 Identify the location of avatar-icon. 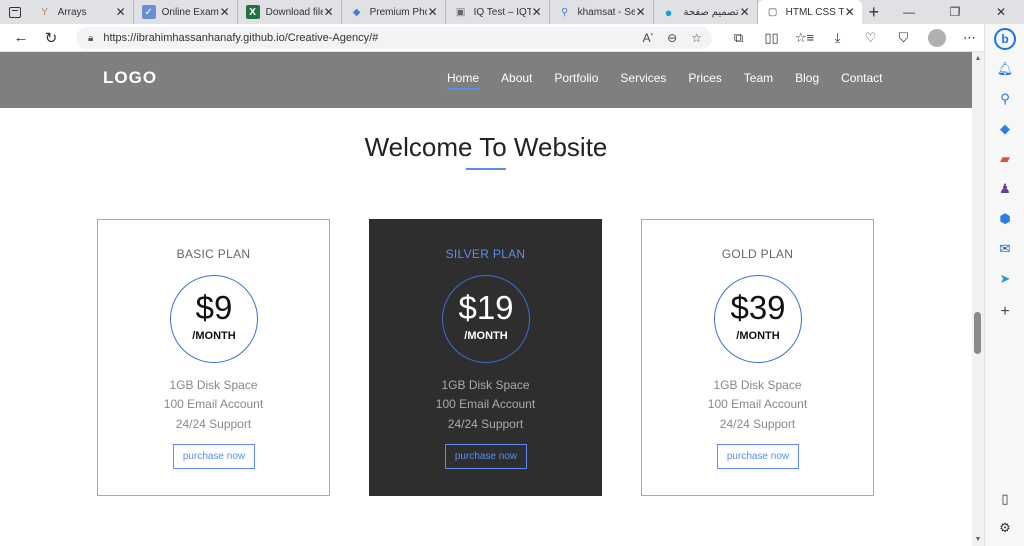
(936, 38).